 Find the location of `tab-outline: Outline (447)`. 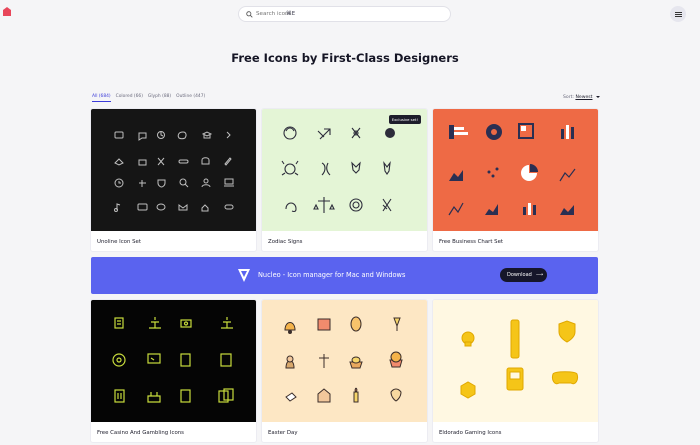

tab-outline: Outline (447) is located at coordinates (190, 98).